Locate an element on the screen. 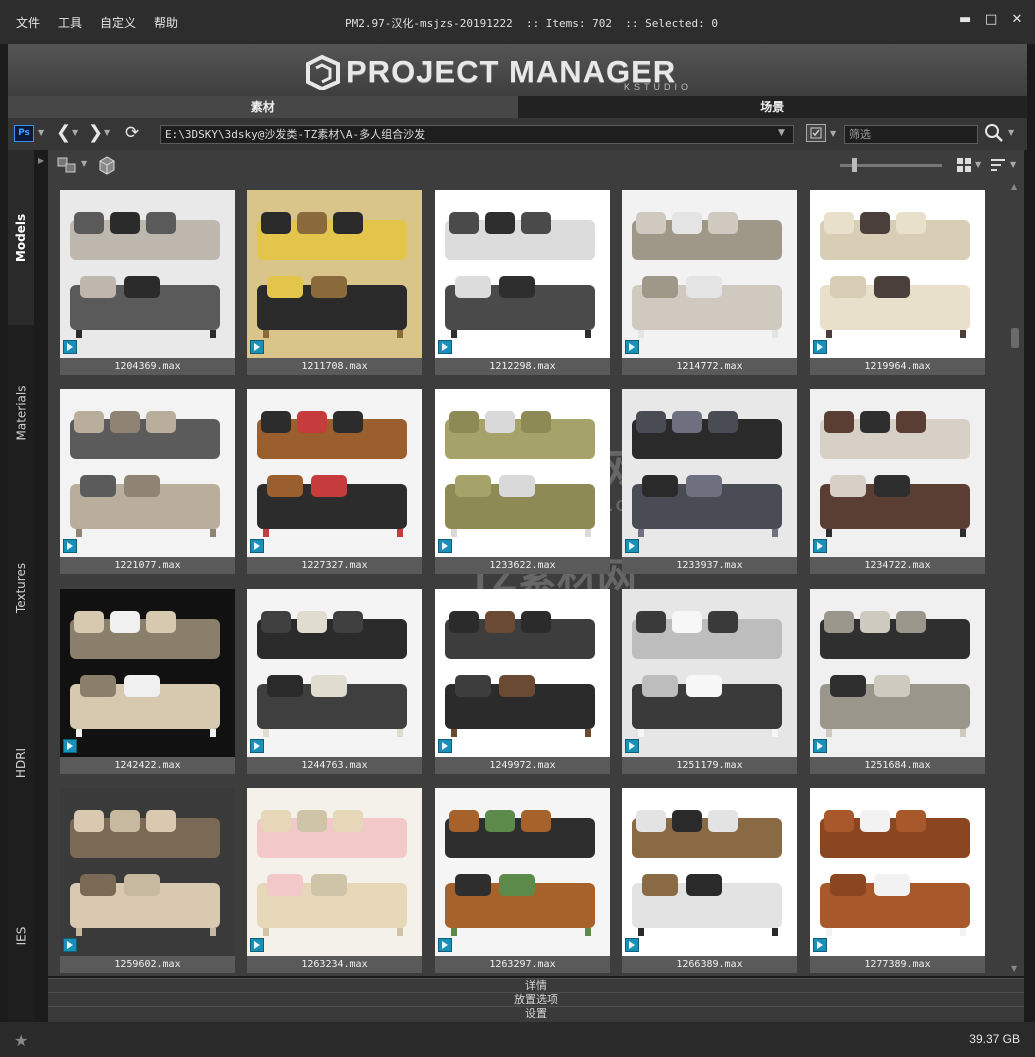  asset-filename: 1214772.max is located at coordinates (709, 366).